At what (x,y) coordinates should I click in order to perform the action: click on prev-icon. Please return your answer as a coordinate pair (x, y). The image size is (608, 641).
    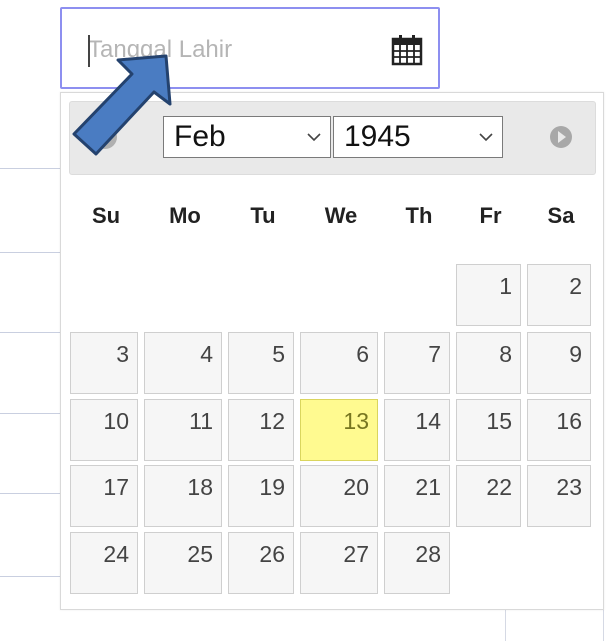
    Looking at the image, I should click on (105, 137).